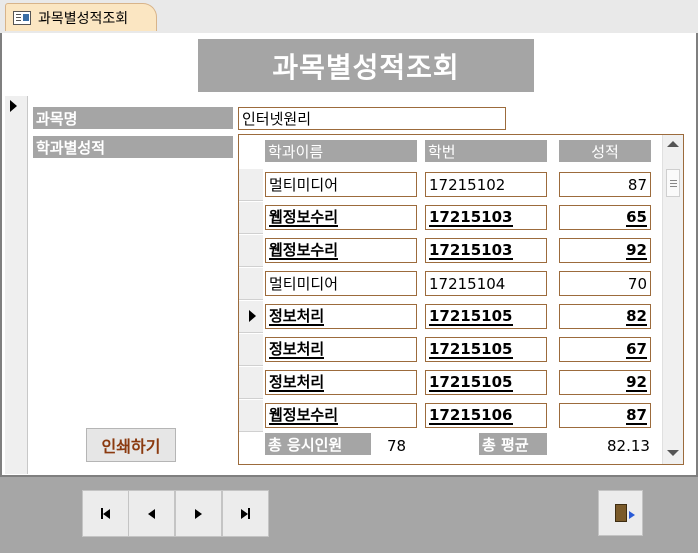 This screenshot has height=553, width=698. I want to click on total-count-label: 총 응시인원, so click(318, 444).